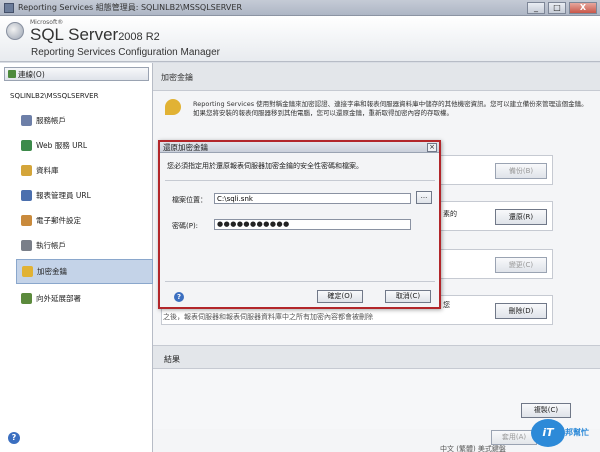 This screenshot has width=600, height=452. I want to click on nav-item-label: Web 服務 URL, so click(61, 145).